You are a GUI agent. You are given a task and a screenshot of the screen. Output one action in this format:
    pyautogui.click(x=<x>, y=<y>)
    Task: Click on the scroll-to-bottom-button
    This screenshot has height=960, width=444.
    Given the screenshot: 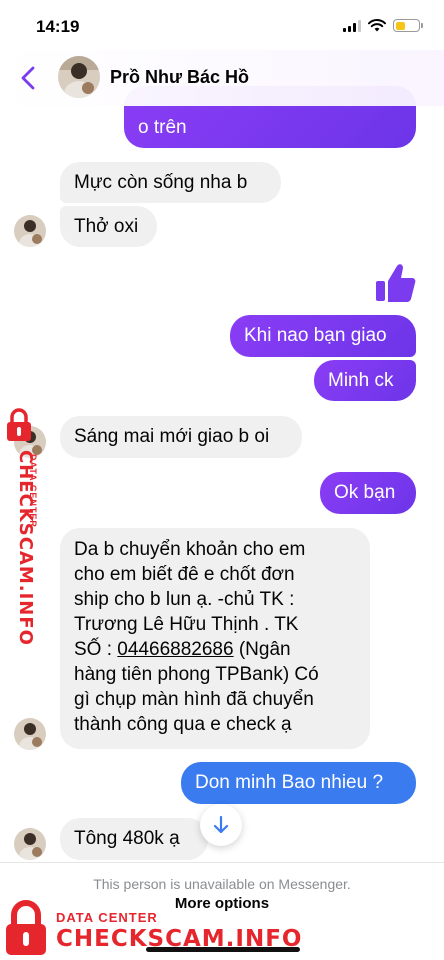 What is the action you would take?
    pyautogui.click(x=221, y=825)
    